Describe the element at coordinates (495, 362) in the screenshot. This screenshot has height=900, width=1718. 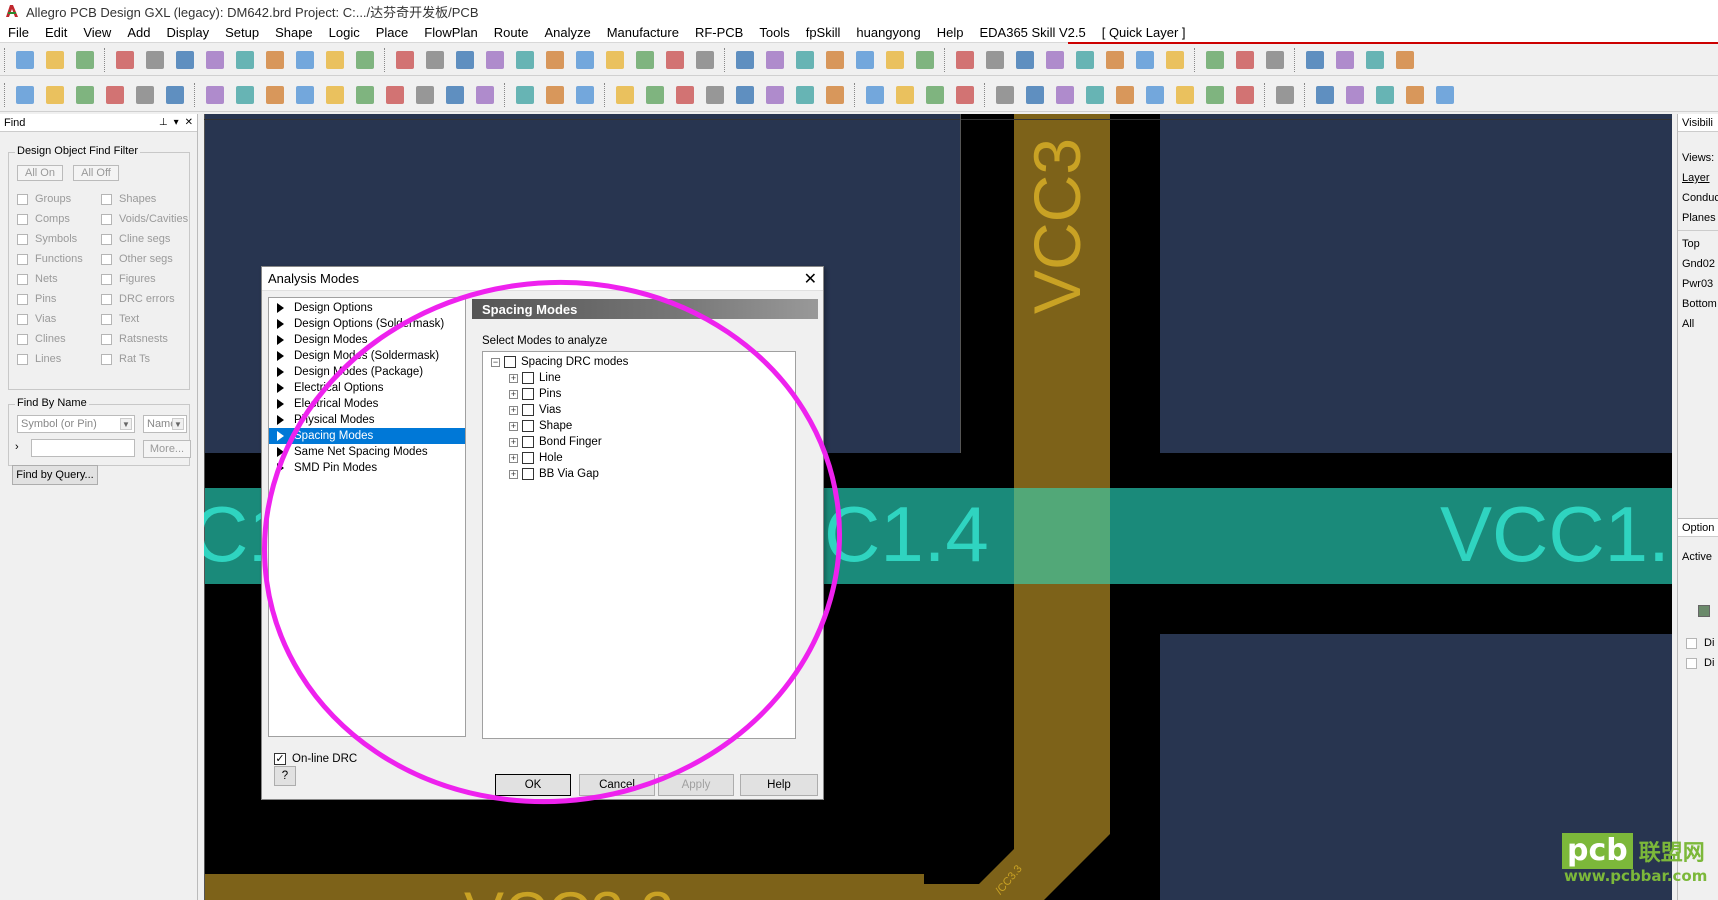
I see `collapse-icon: −` at that location.